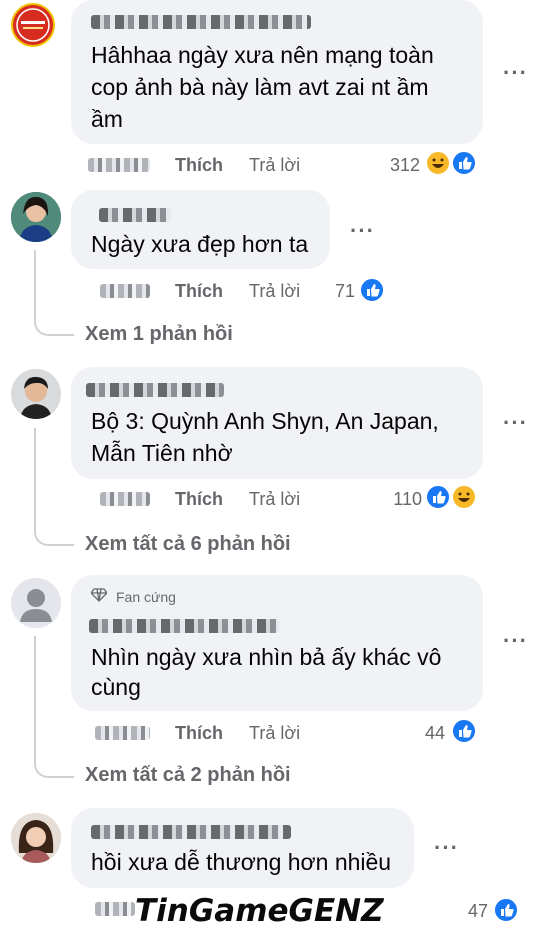  I want to click on view-replies-link: Xem 1 phản hồi, so click(159, 334).